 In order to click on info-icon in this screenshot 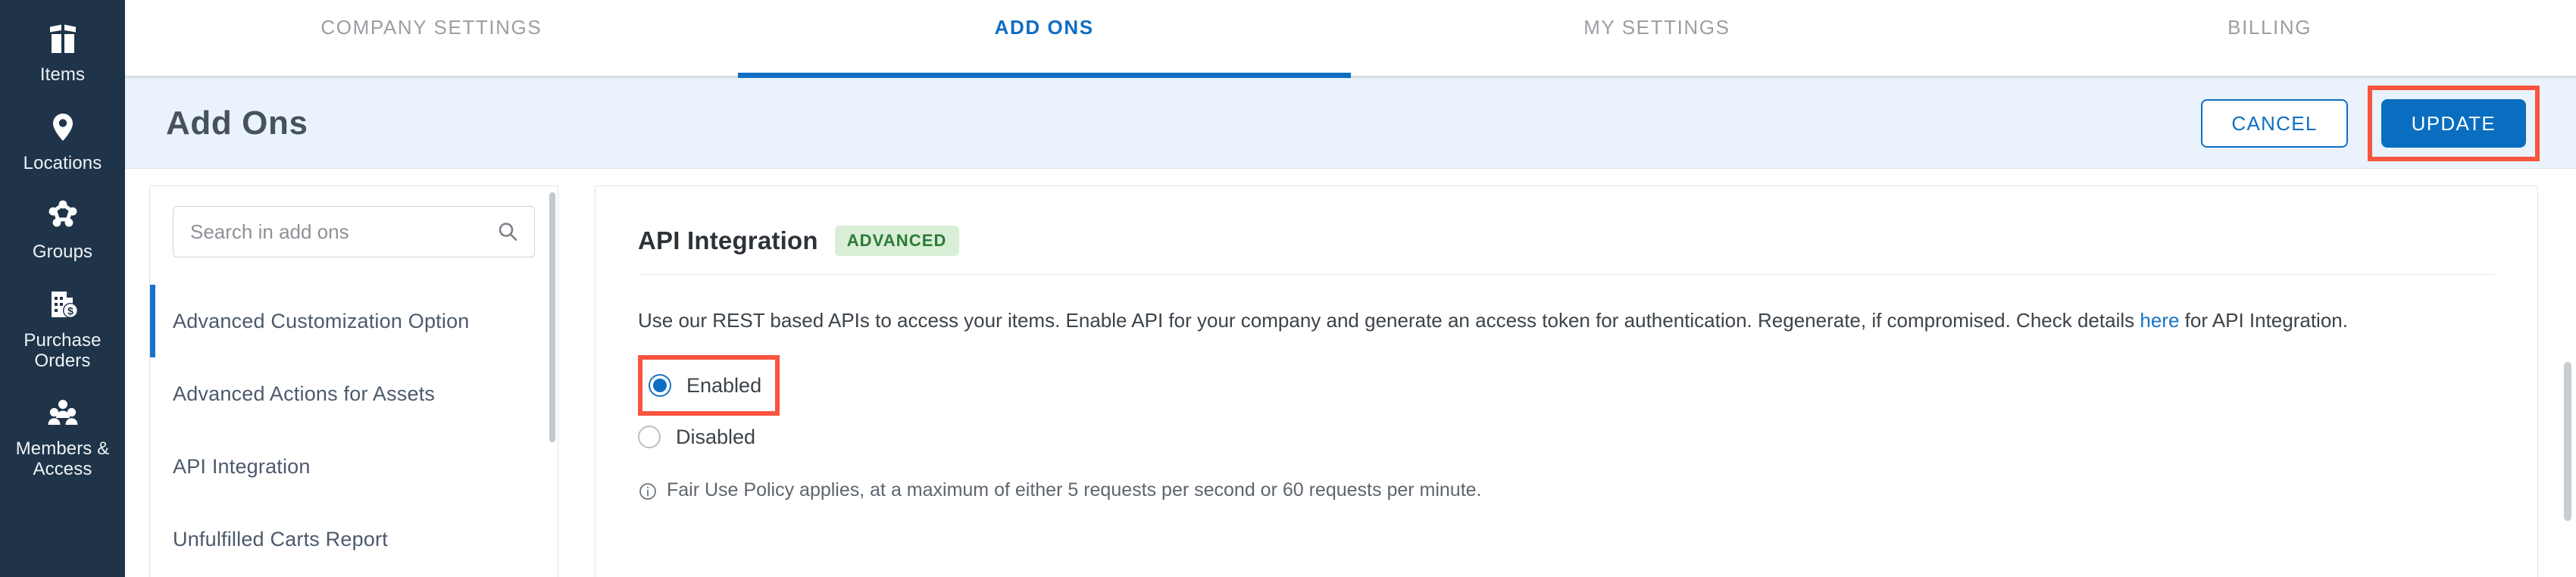, I will do `click(648, 494)`.